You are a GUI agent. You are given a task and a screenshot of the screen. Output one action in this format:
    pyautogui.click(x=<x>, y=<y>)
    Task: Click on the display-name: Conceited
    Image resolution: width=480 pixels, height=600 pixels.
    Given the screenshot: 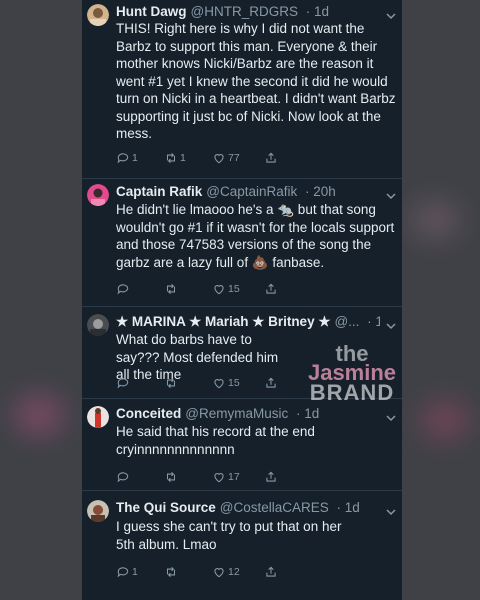 What is the action you would take?
    pyautogui.click(x=148, y=413)
    